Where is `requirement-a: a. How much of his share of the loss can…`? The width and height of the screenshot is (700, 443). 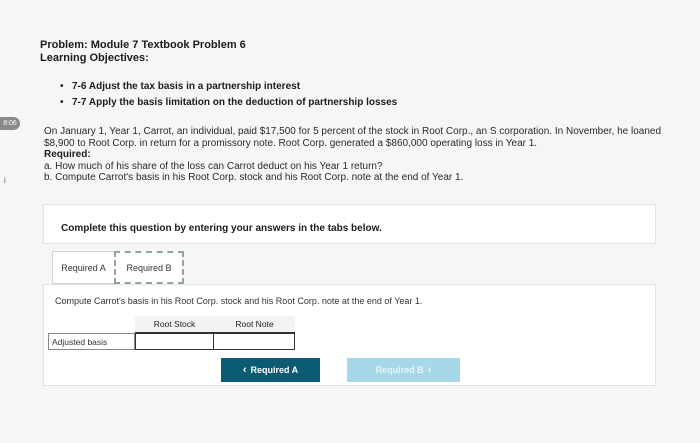 requirement-a: a. How much of his share of the loss can… is located at coordinates (213, 166).